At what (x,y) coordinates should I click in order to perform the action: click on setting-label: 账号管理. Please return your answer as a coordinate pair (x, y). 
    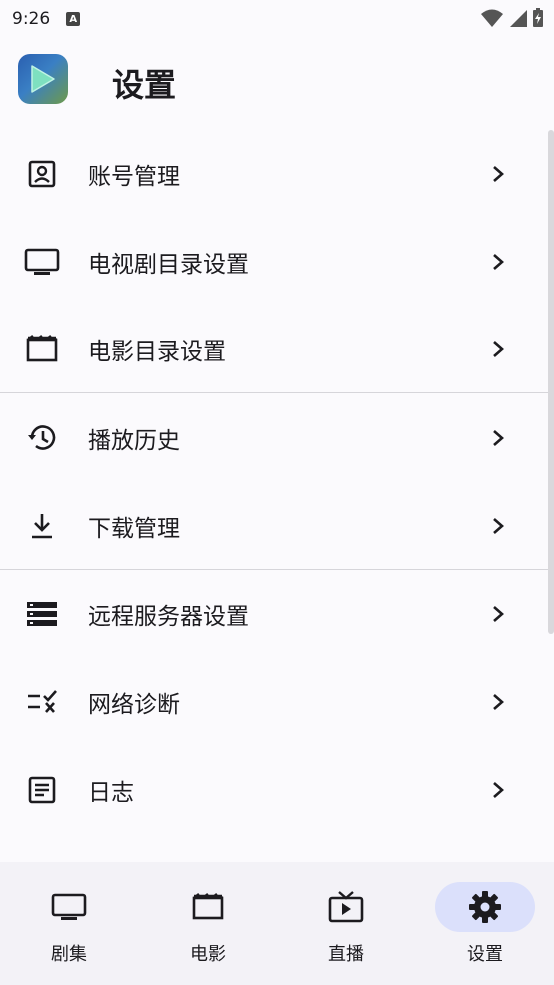
    Looking at the image, I should click on (134, 177).